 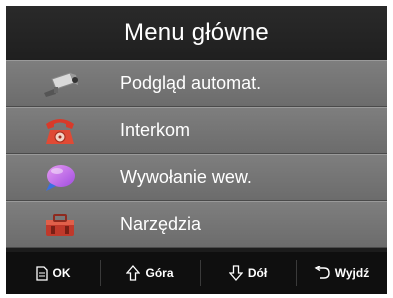 What do you see at coordinates (186, 177) in the screenshot?
I see `menu-item-label: Wywołanie wew.` at bounding box center [186, 177].